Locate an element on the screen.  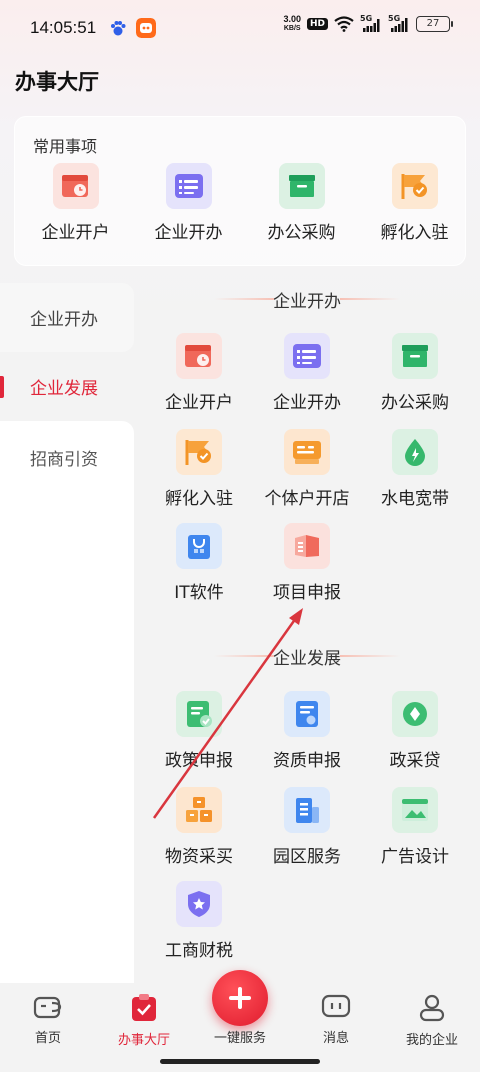
notification-icons is located at coordinates (132, 28).